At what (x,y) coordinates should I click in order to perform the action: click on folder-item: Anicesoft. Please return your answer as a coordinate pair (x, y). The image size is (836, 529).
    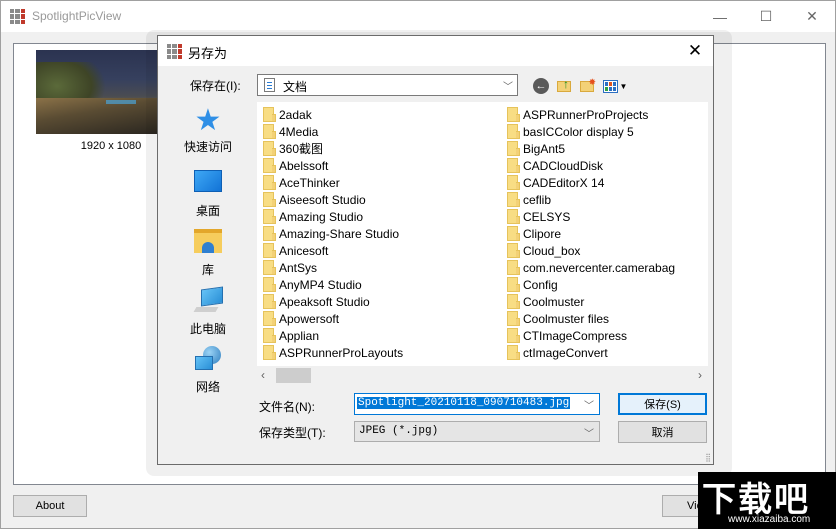
    Looking at the image, I should click on (333, 250).